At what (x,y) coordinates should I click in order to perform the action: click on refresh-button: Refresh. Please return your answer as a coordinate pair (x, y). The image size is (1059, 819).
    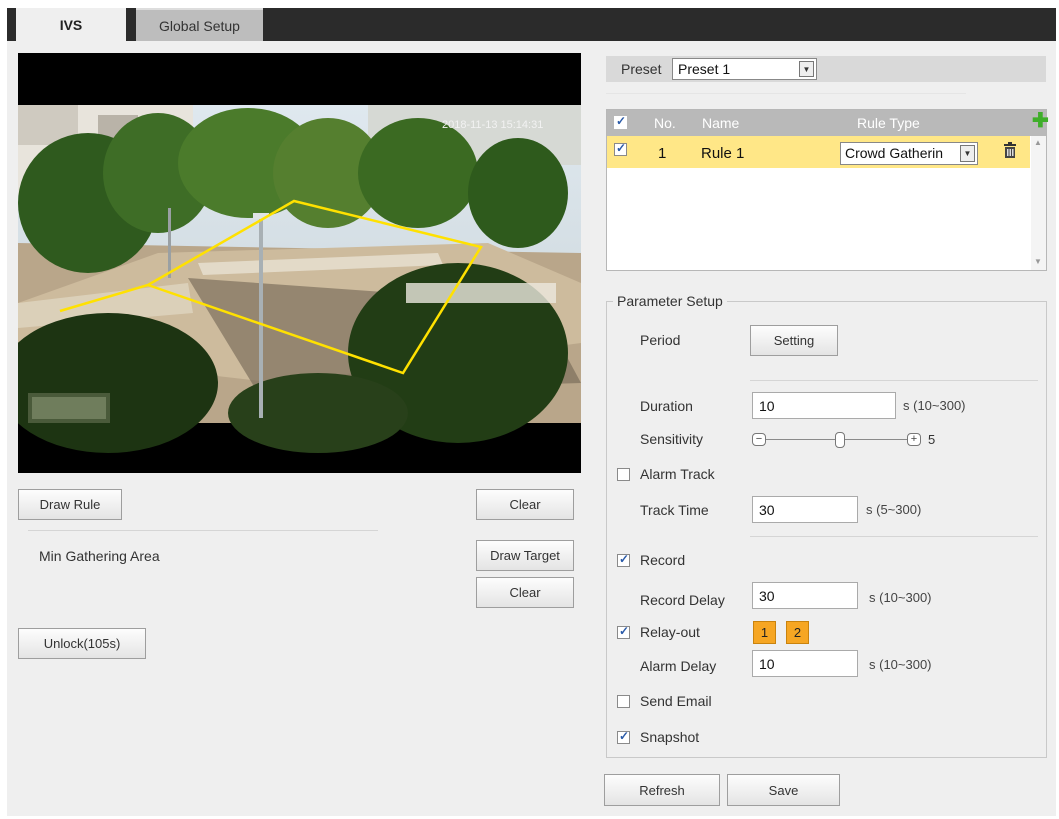
    Looking at the image, I should click on (662, 790).